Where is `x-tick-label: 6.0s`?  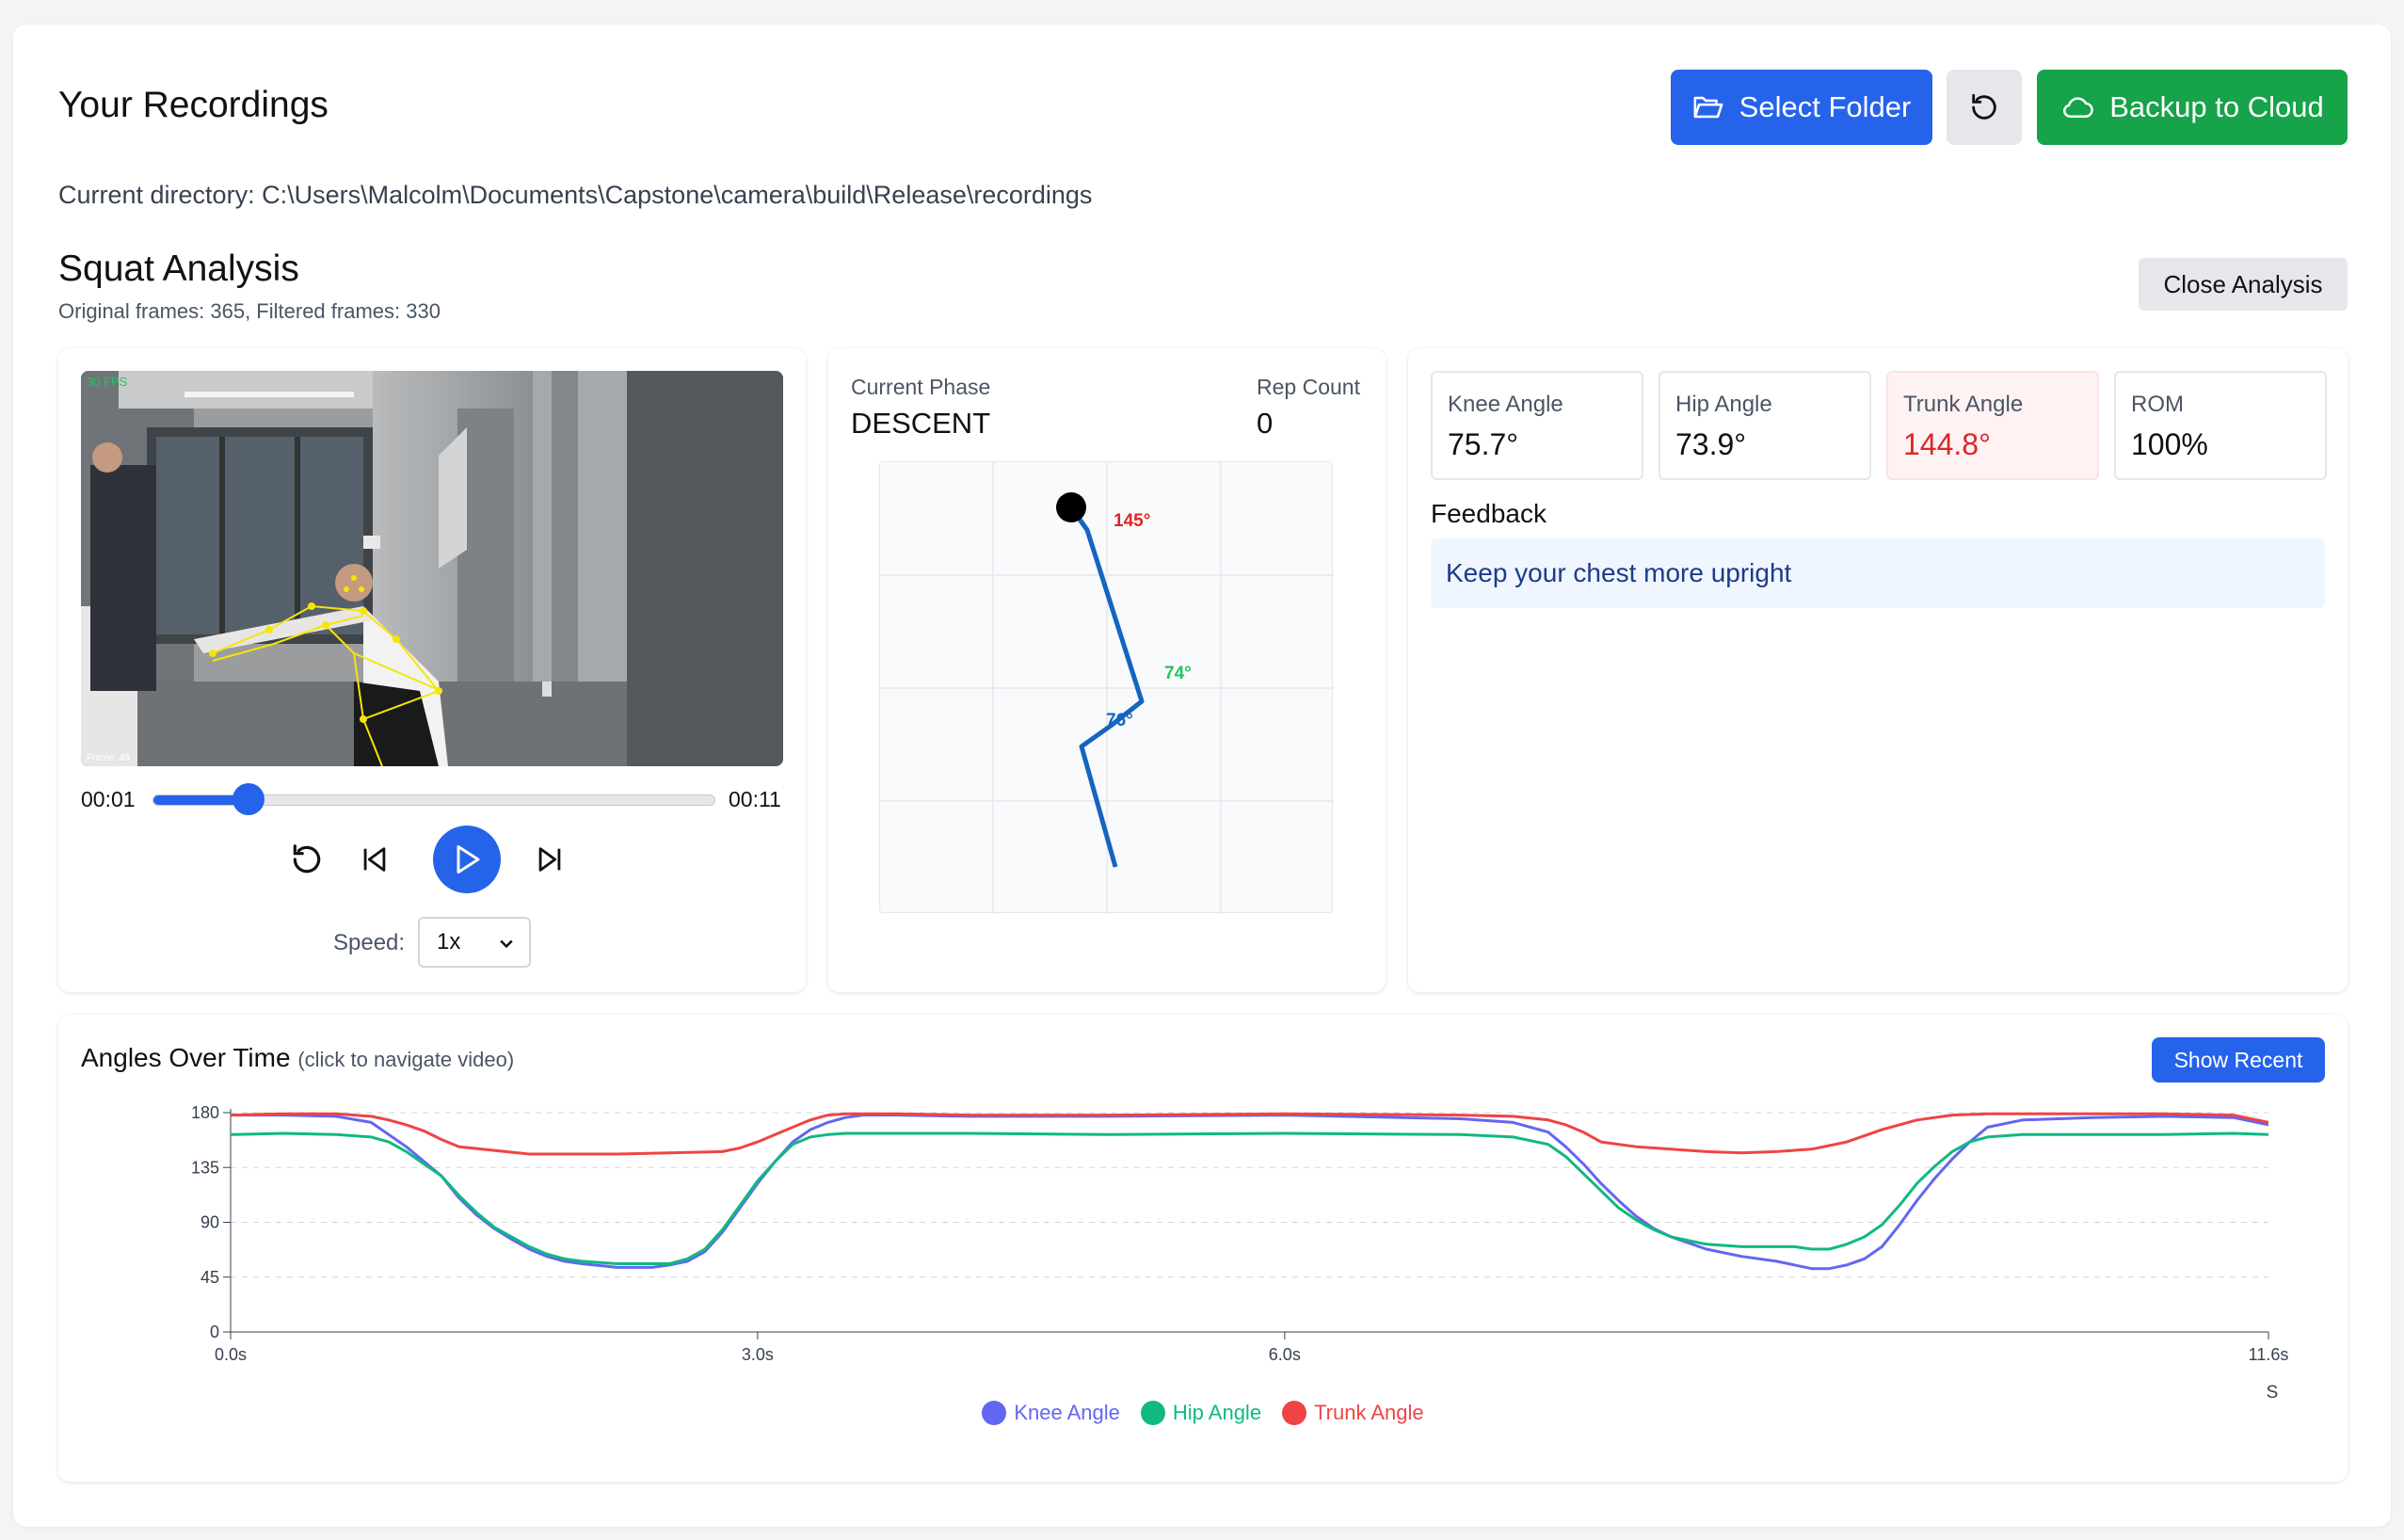
x-tick-label: 6.0s is located at coordinates (1285, 1354).